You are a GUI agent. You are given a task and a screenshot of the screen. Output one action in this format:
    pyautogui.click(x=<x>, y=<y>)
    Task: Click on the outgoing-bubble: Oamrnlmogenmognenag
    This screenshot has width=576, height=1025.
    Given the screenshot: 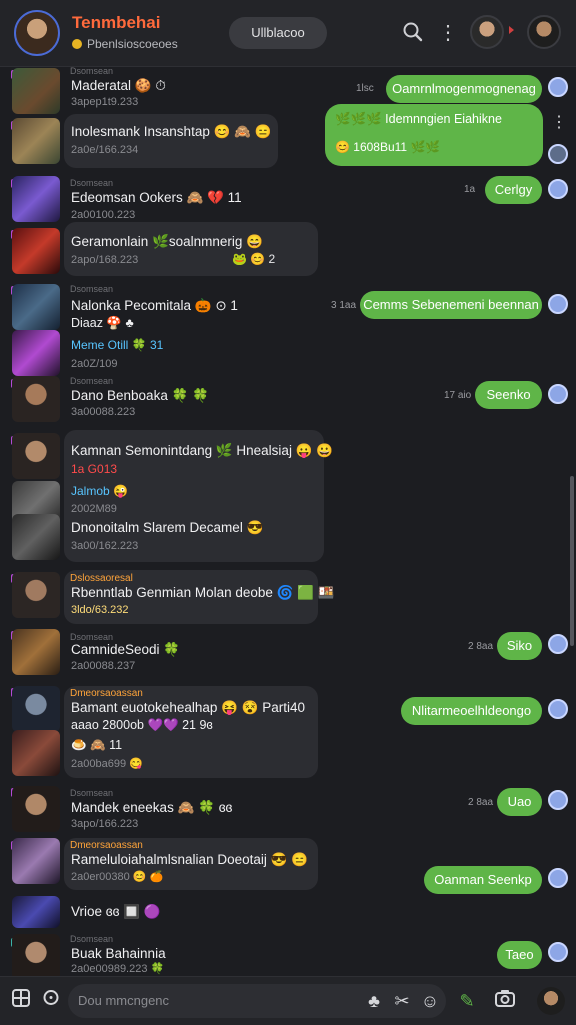 What is the action you would take?
    pyautogui.click(x=464, y=89)
    